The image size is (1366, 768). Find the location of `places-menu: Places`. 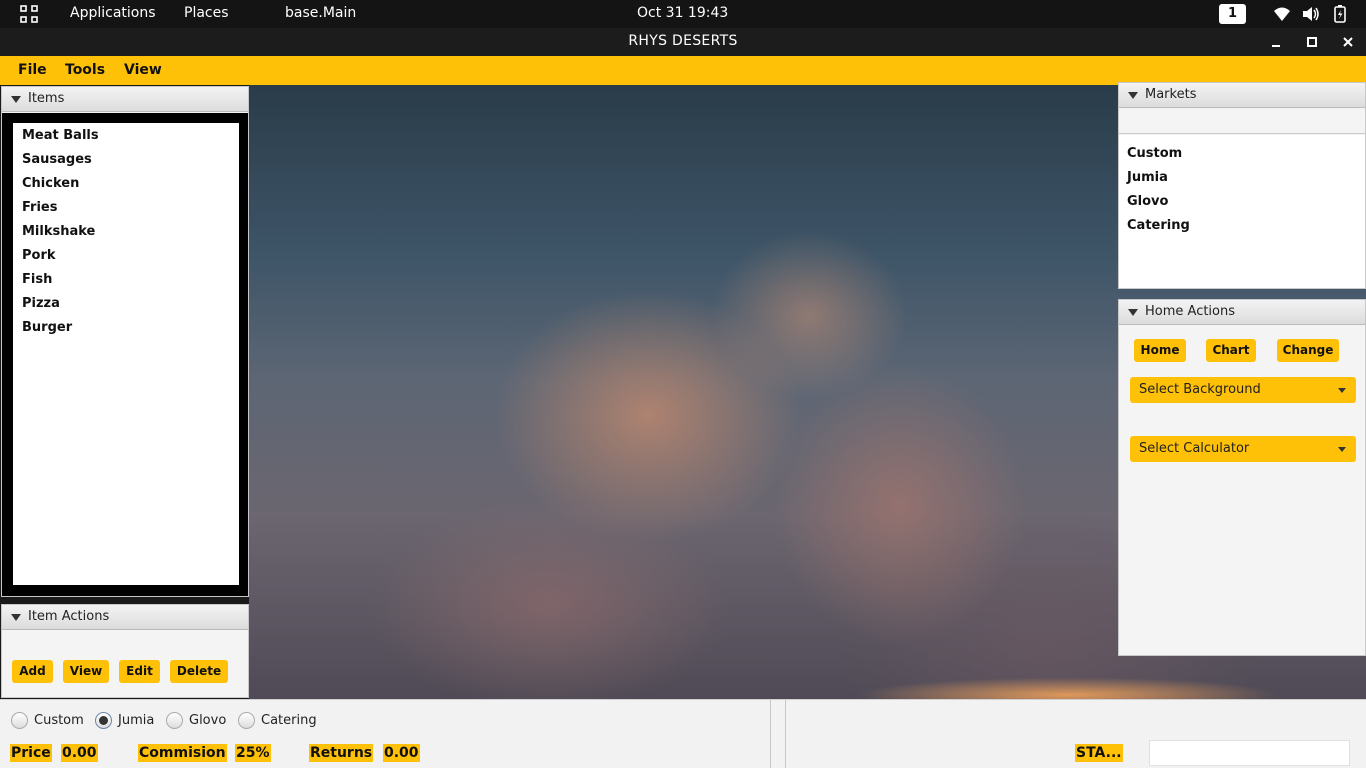

places-menu: Places is located at coordinates (206, 13).